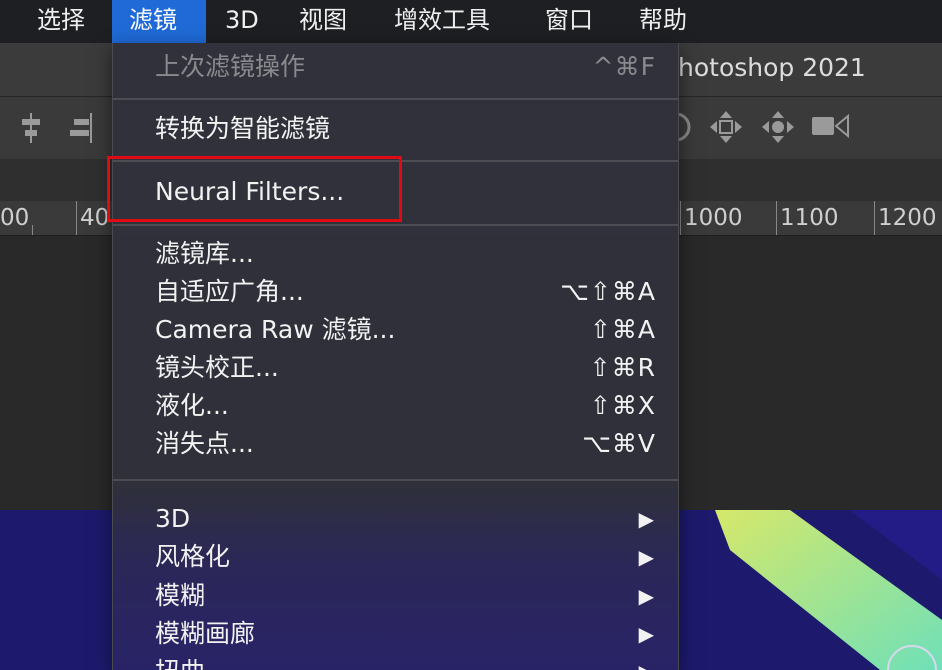 The width and height of the screenshot is (942, 670). I want to click on menu-filter: 滤镜, so click(159, 21).